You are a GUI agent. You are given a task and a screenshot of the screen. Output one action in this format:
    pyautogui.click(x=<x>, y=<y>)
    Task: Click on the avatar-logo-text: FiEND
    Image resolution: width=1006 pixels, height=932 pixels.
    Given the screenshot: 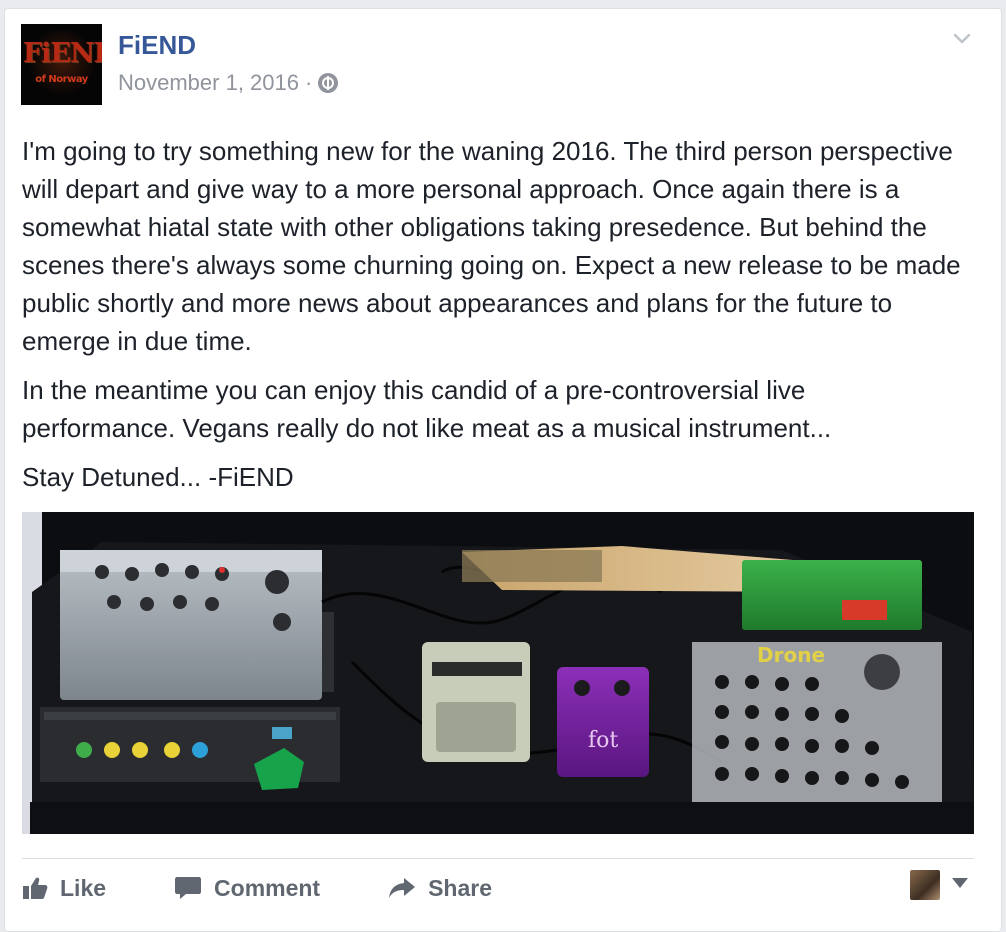 What is the action you would take?
    pyautogui.click(x=62, y=53)
    